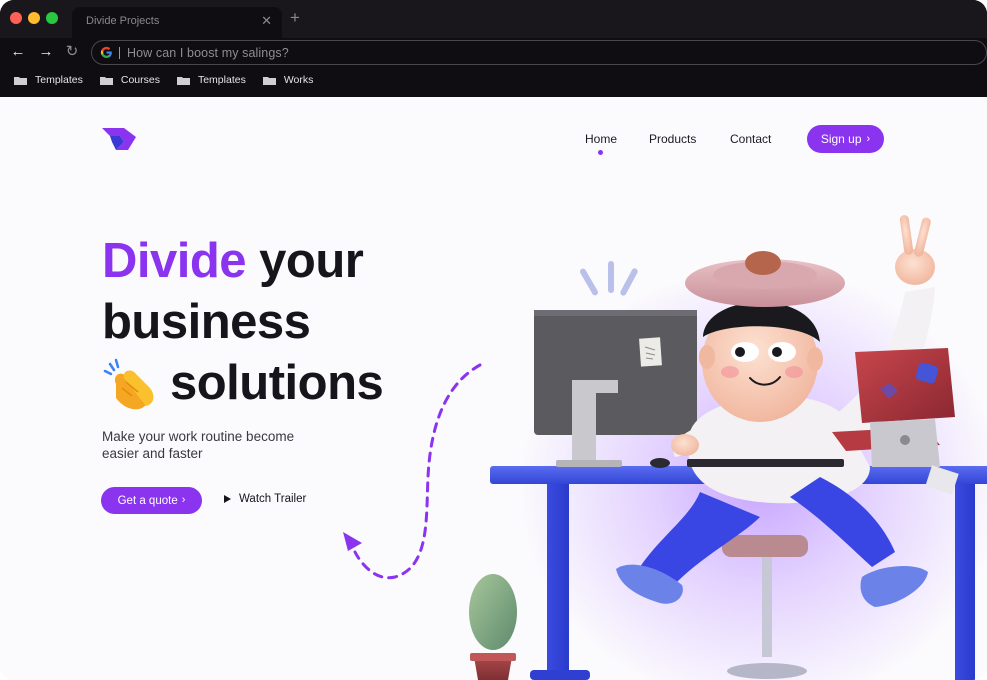  I want to click on tab-strip: Divide Projects ✕ +, so click(493, 19).